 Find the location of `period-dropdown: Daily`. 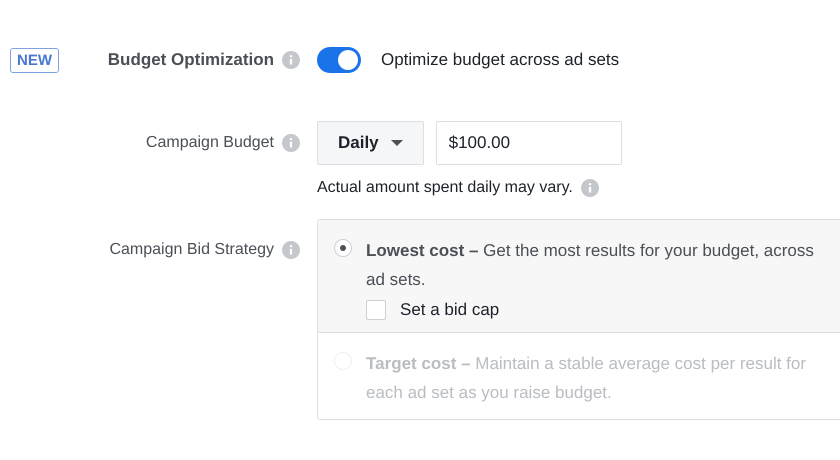

period-dropdown: Daily is located at coordinates (370, 143).